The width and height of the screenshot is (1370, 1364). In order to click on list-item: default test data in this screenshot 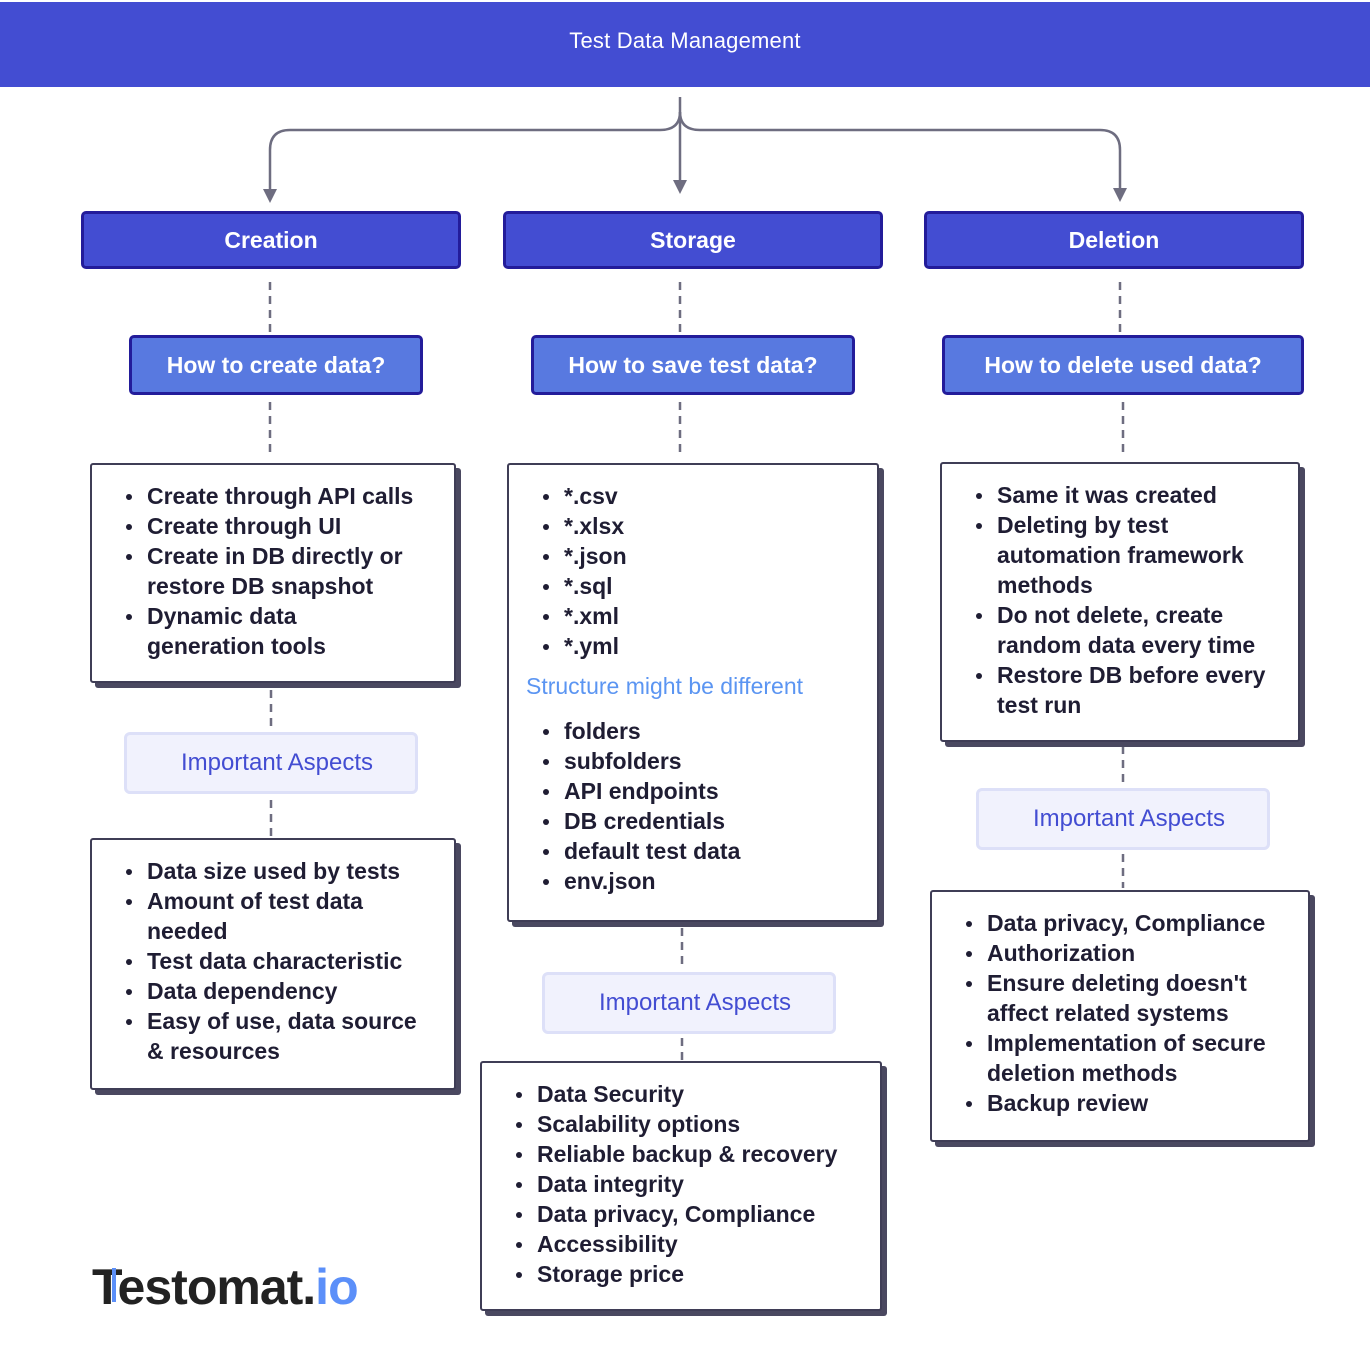, I will do `click(710, 851)`.